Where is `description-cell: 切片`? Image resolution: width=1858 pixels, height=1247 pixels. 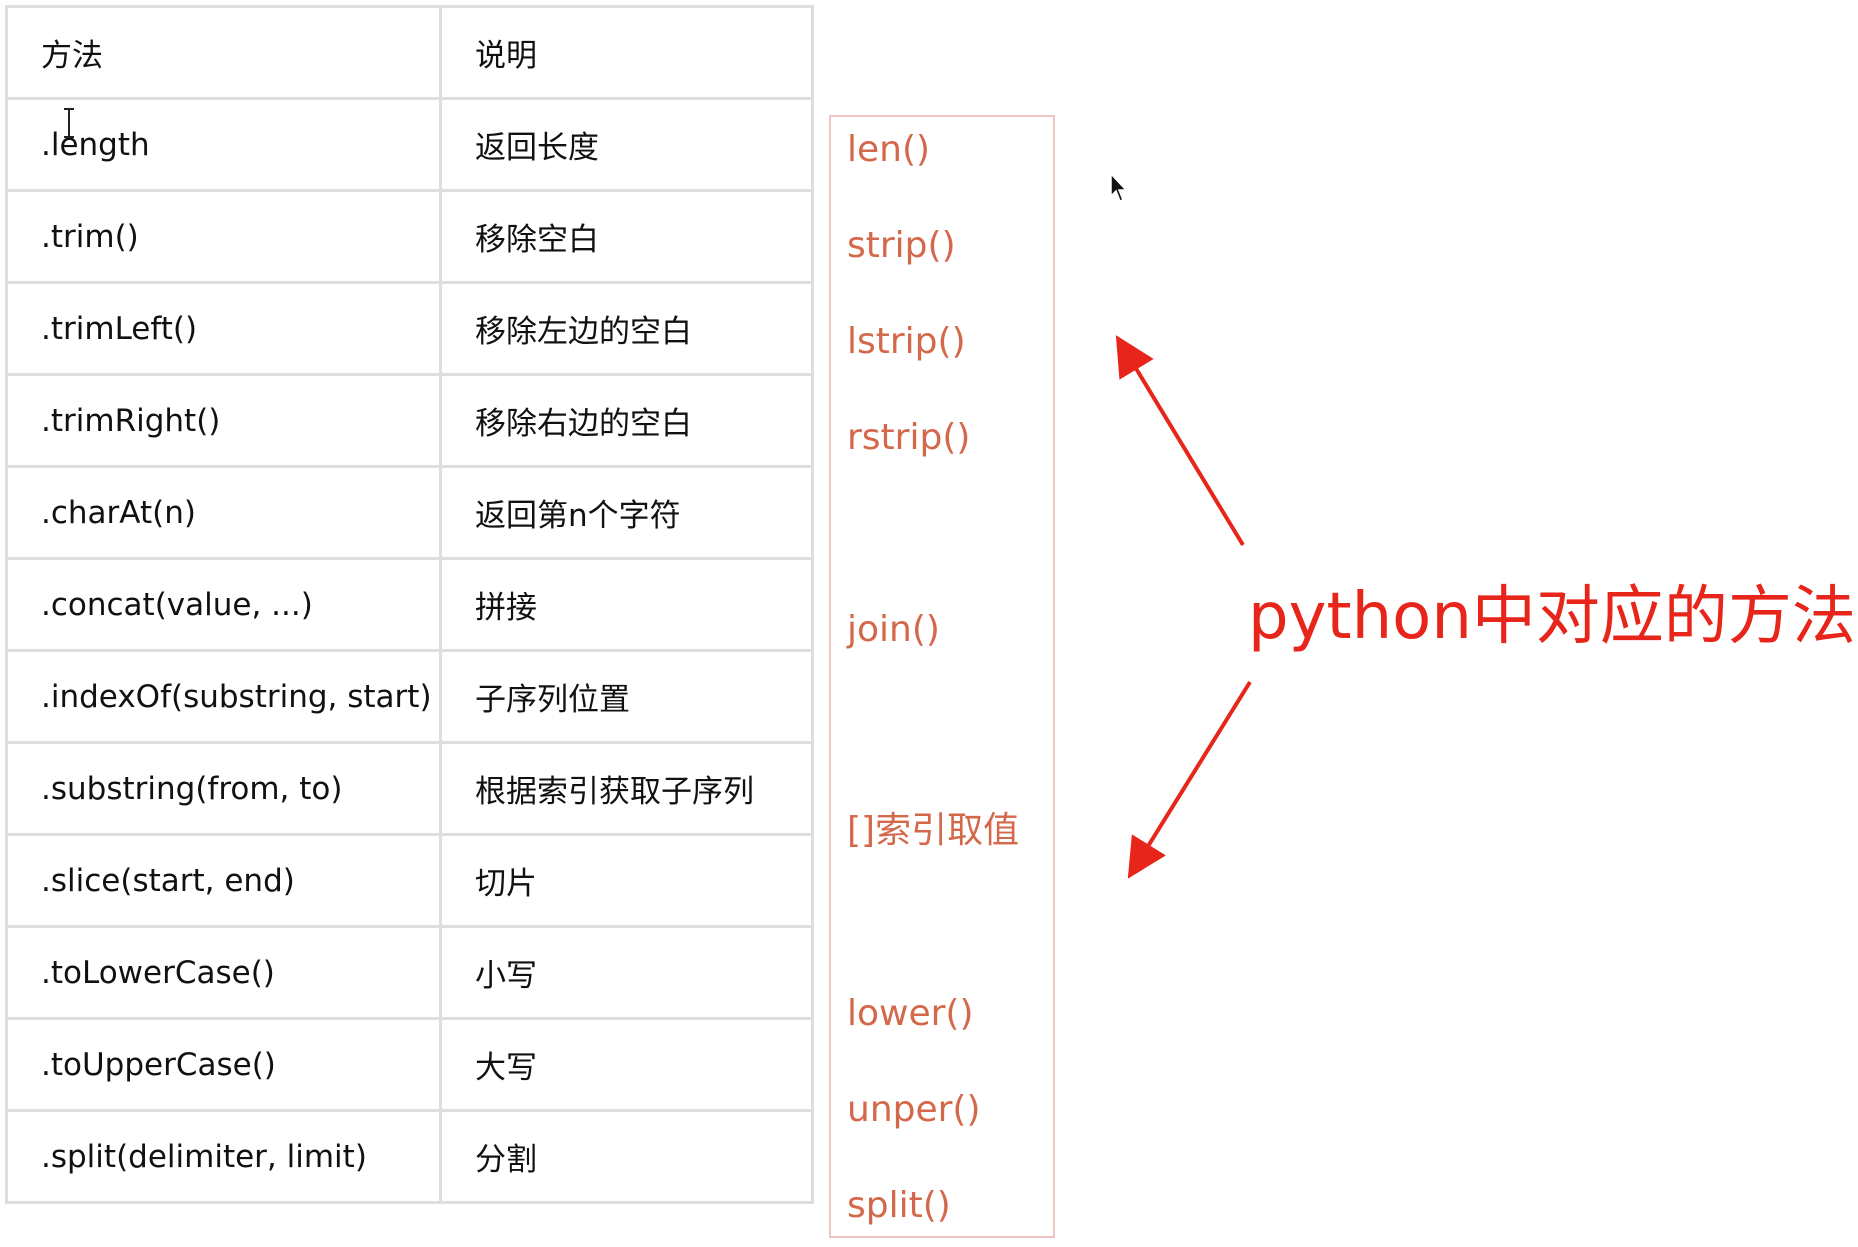
description-cell: 切片 is located at coordinates (626, 880).